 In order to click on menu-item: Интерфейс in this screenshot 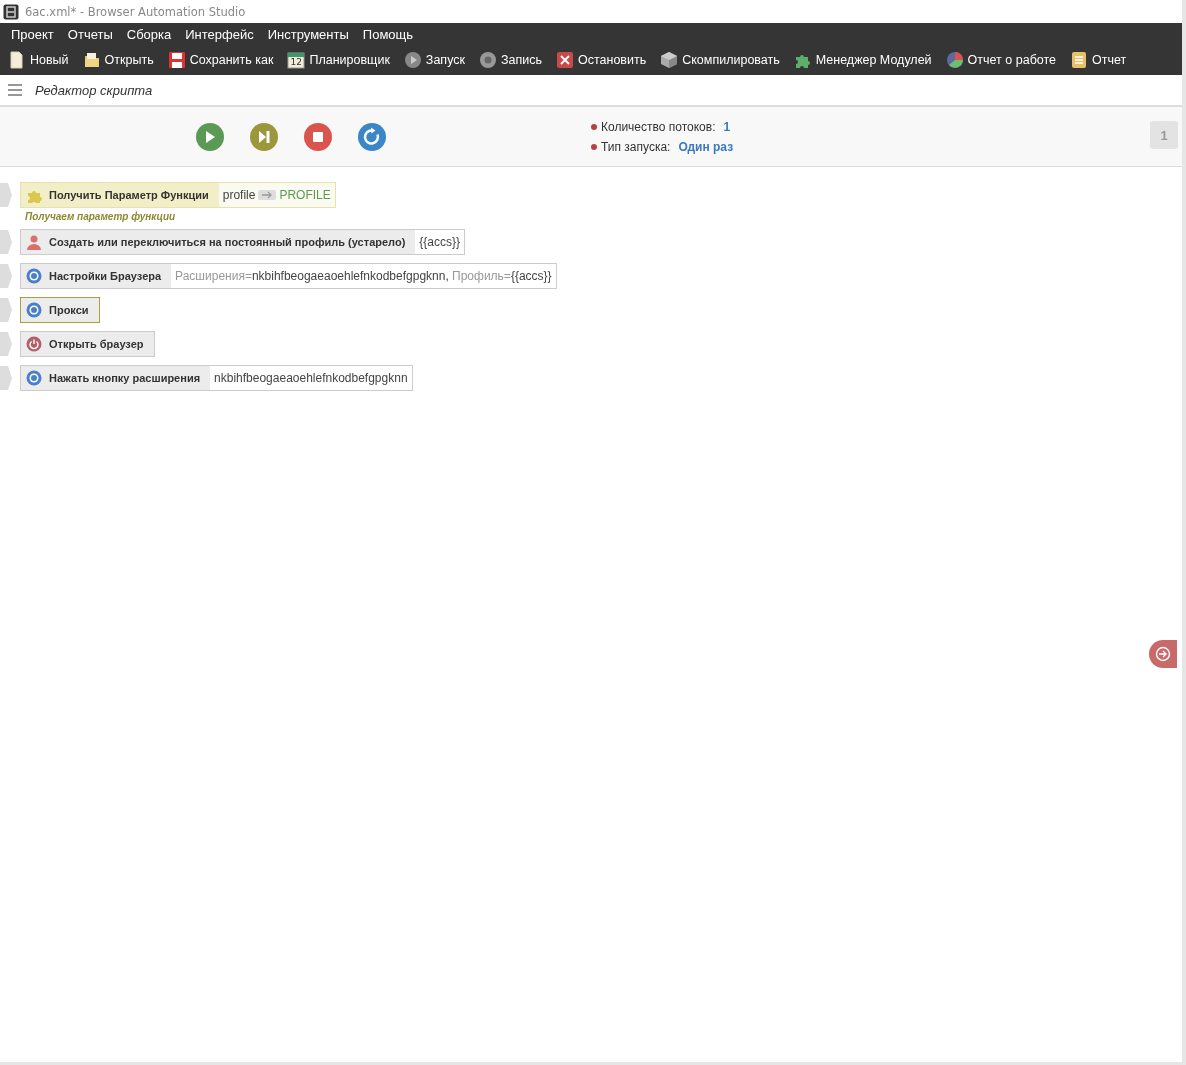, I will do `click(219, 34)`.